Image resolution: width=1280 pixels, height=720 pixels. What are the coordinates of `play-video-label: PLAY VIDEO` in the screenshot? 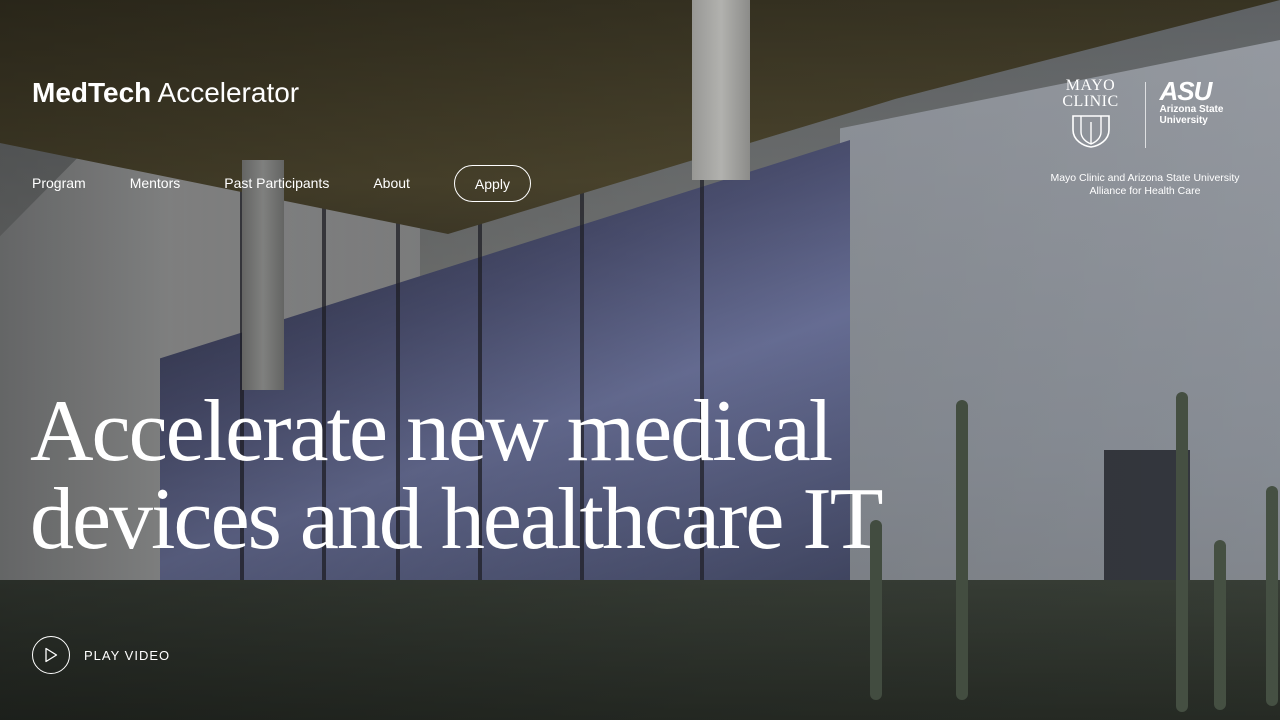 It's located at (127, 655).